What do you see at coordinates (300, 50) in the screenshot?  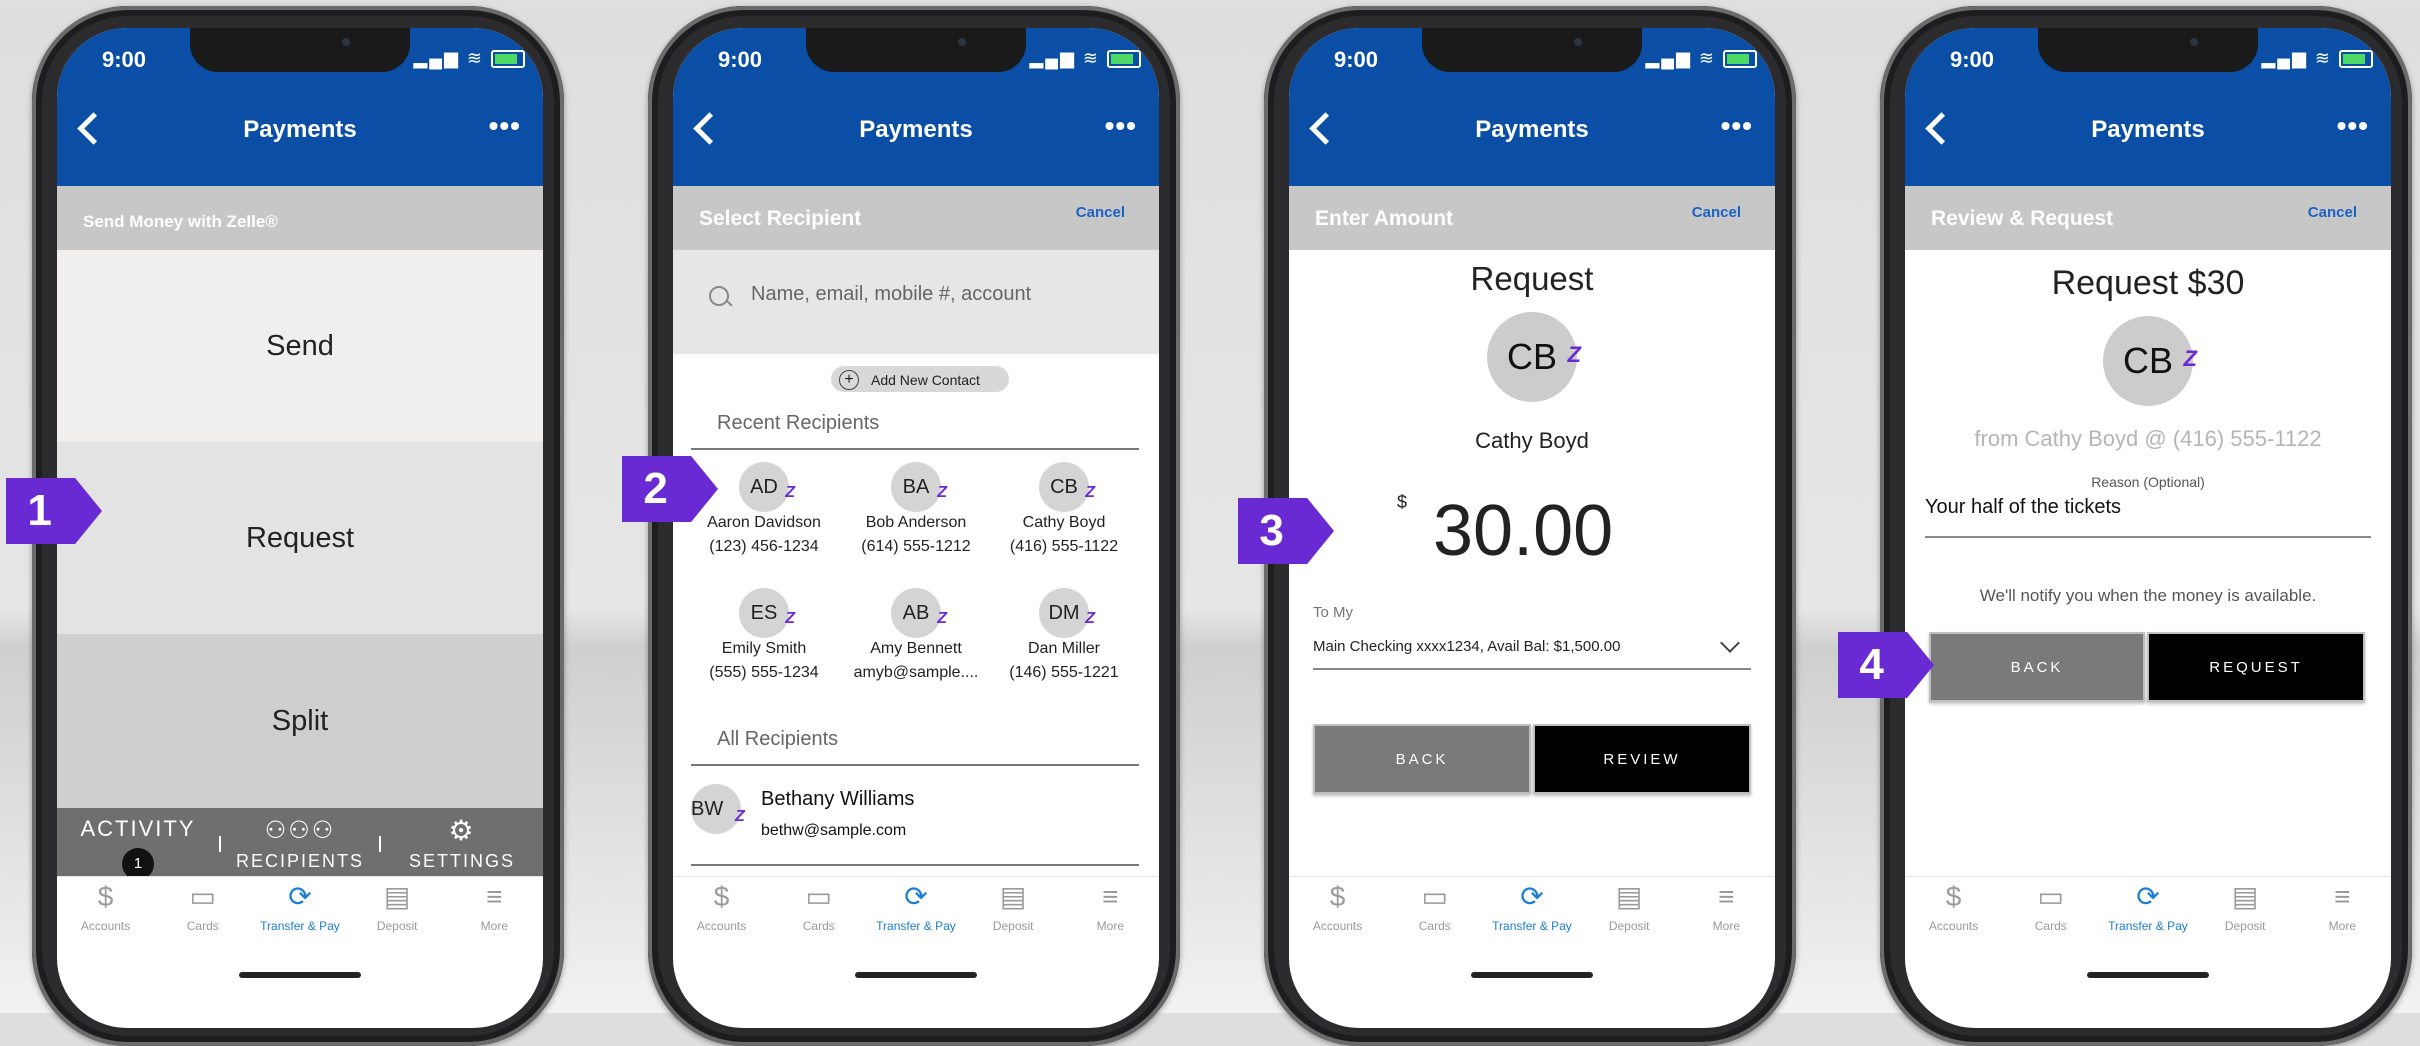 I see `notch` at bounding box center [300, 50].